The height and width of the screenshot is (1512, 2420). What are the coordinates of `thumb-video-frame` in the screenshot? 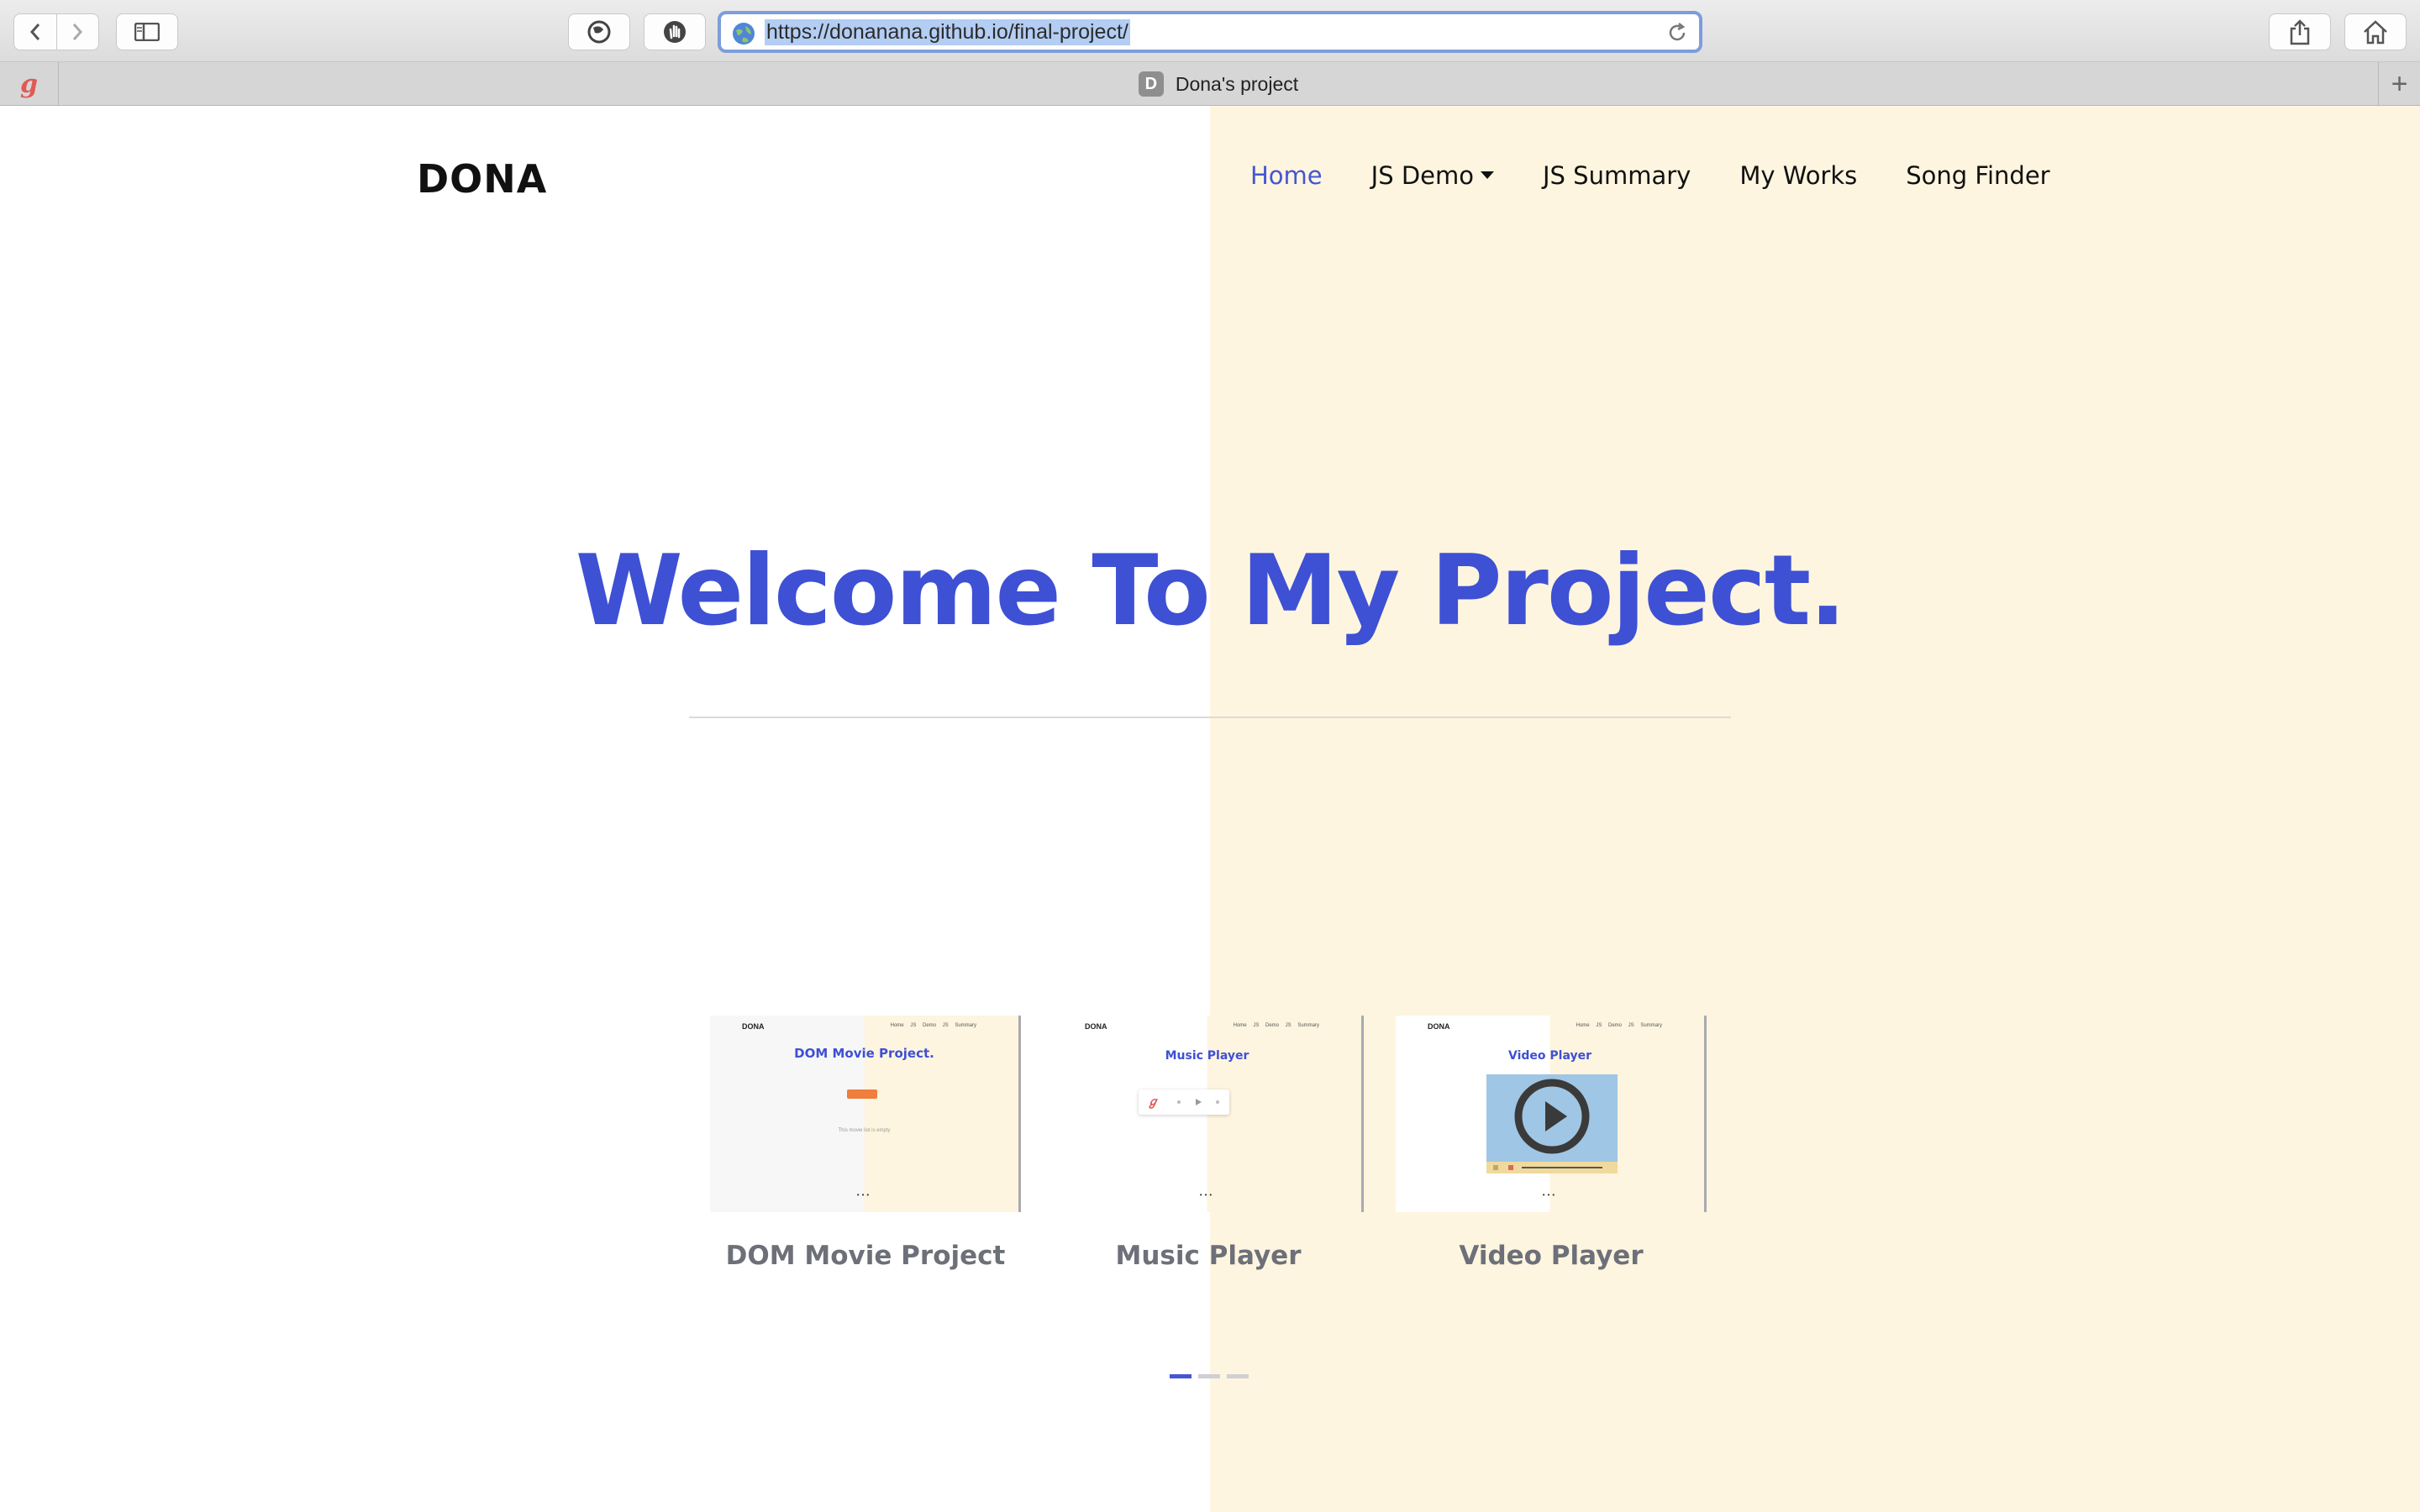 It's located at (1552, 1123).